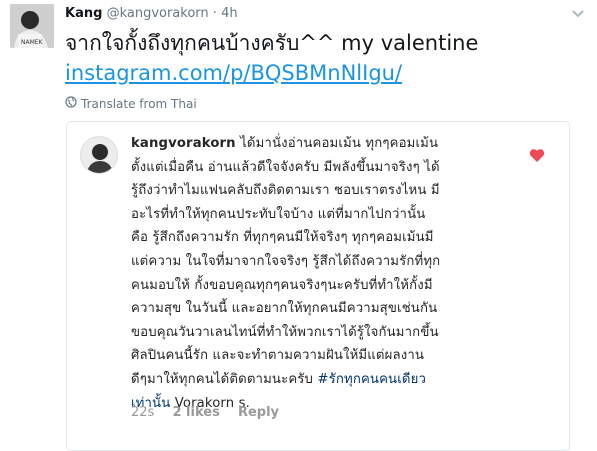 This screenshot has height=451, width=597. What do you see at coordinates (271, 73) in the screenshot?
I see `tweet-link: instagram.com/p/BQSBMnNlIgu/` at bounding box center [271, 73].